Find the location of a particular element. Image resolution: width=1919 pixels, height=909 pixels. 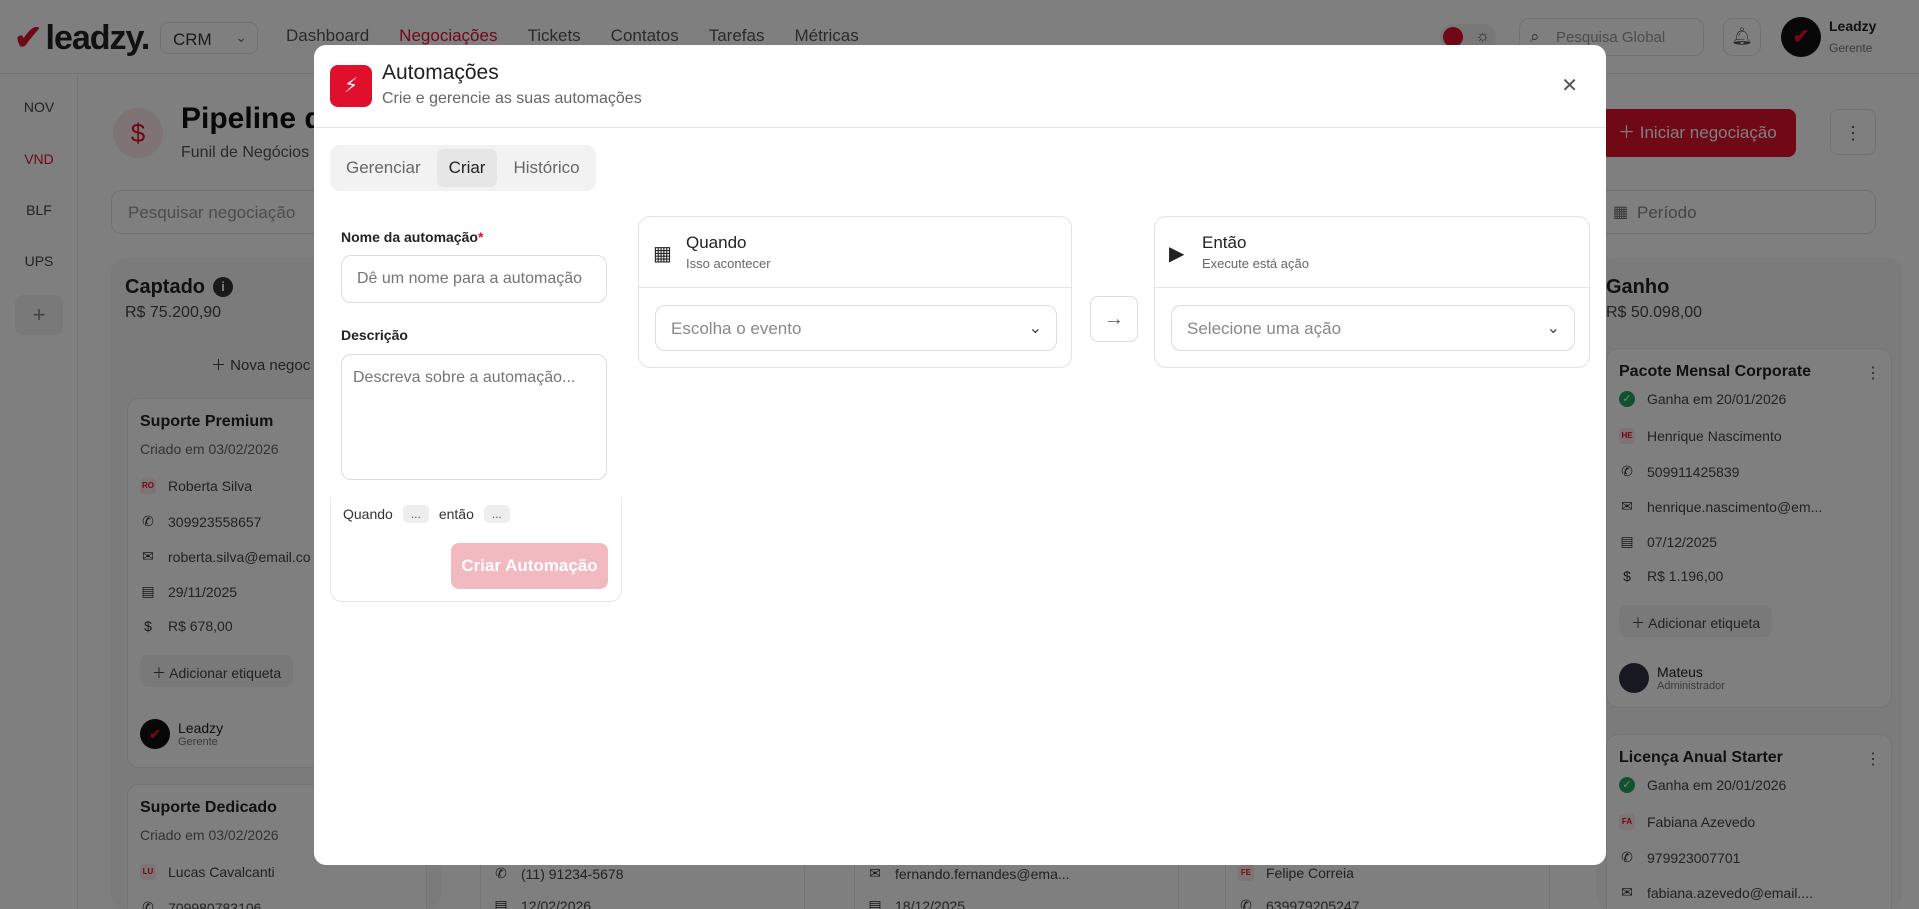

lightning-icon: ⚡︎ is located at coordinates (351, 86).